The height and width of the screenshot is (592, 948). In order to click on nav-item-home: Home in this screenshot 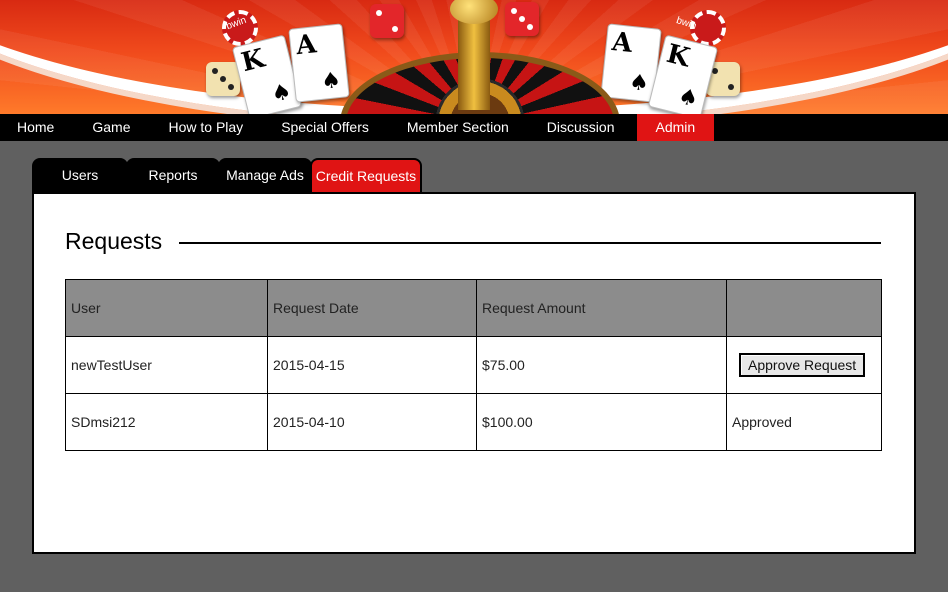, I will do `click(36, 127)`.